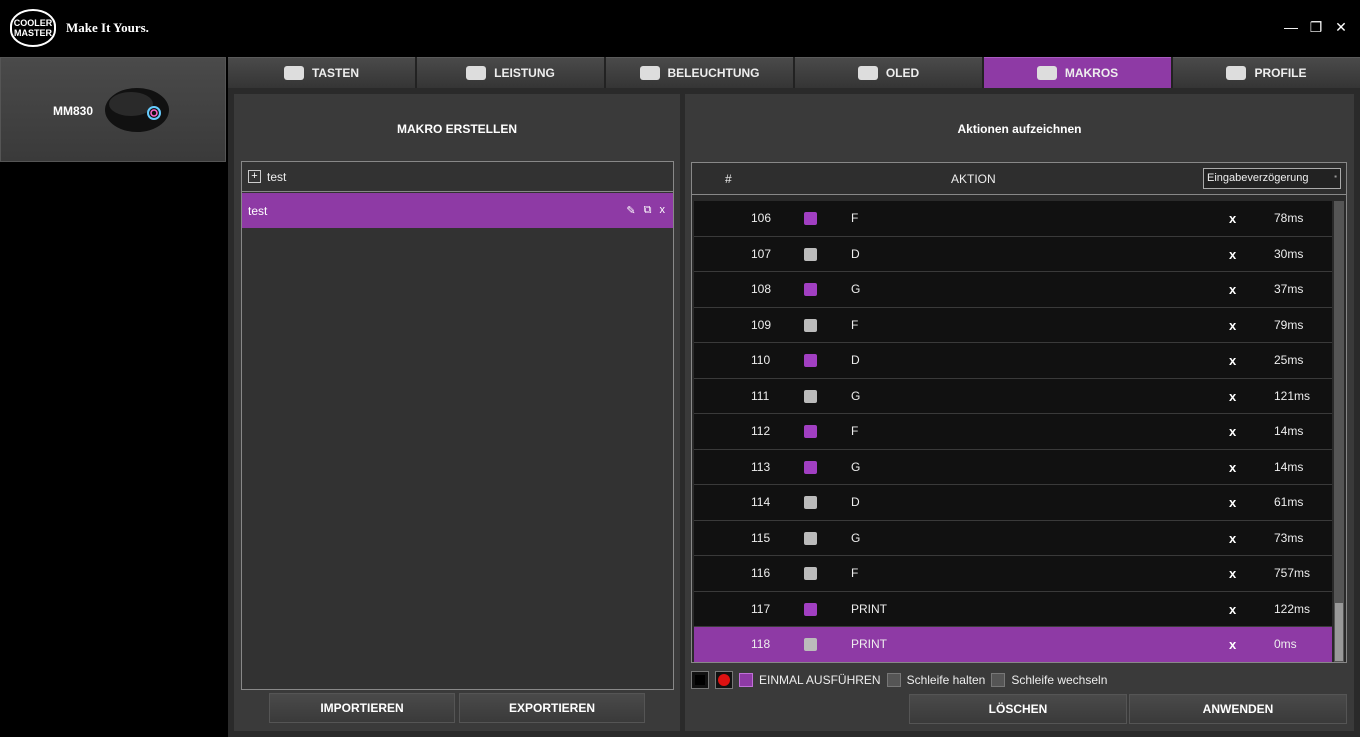 Image resolution: width=1360 pixels, height=737 pixels. What do you see at coordinates (1013, 538) in the screenshot?
I see `table-row: 115 Gx 73ms` at bounding box center [1013, 538].